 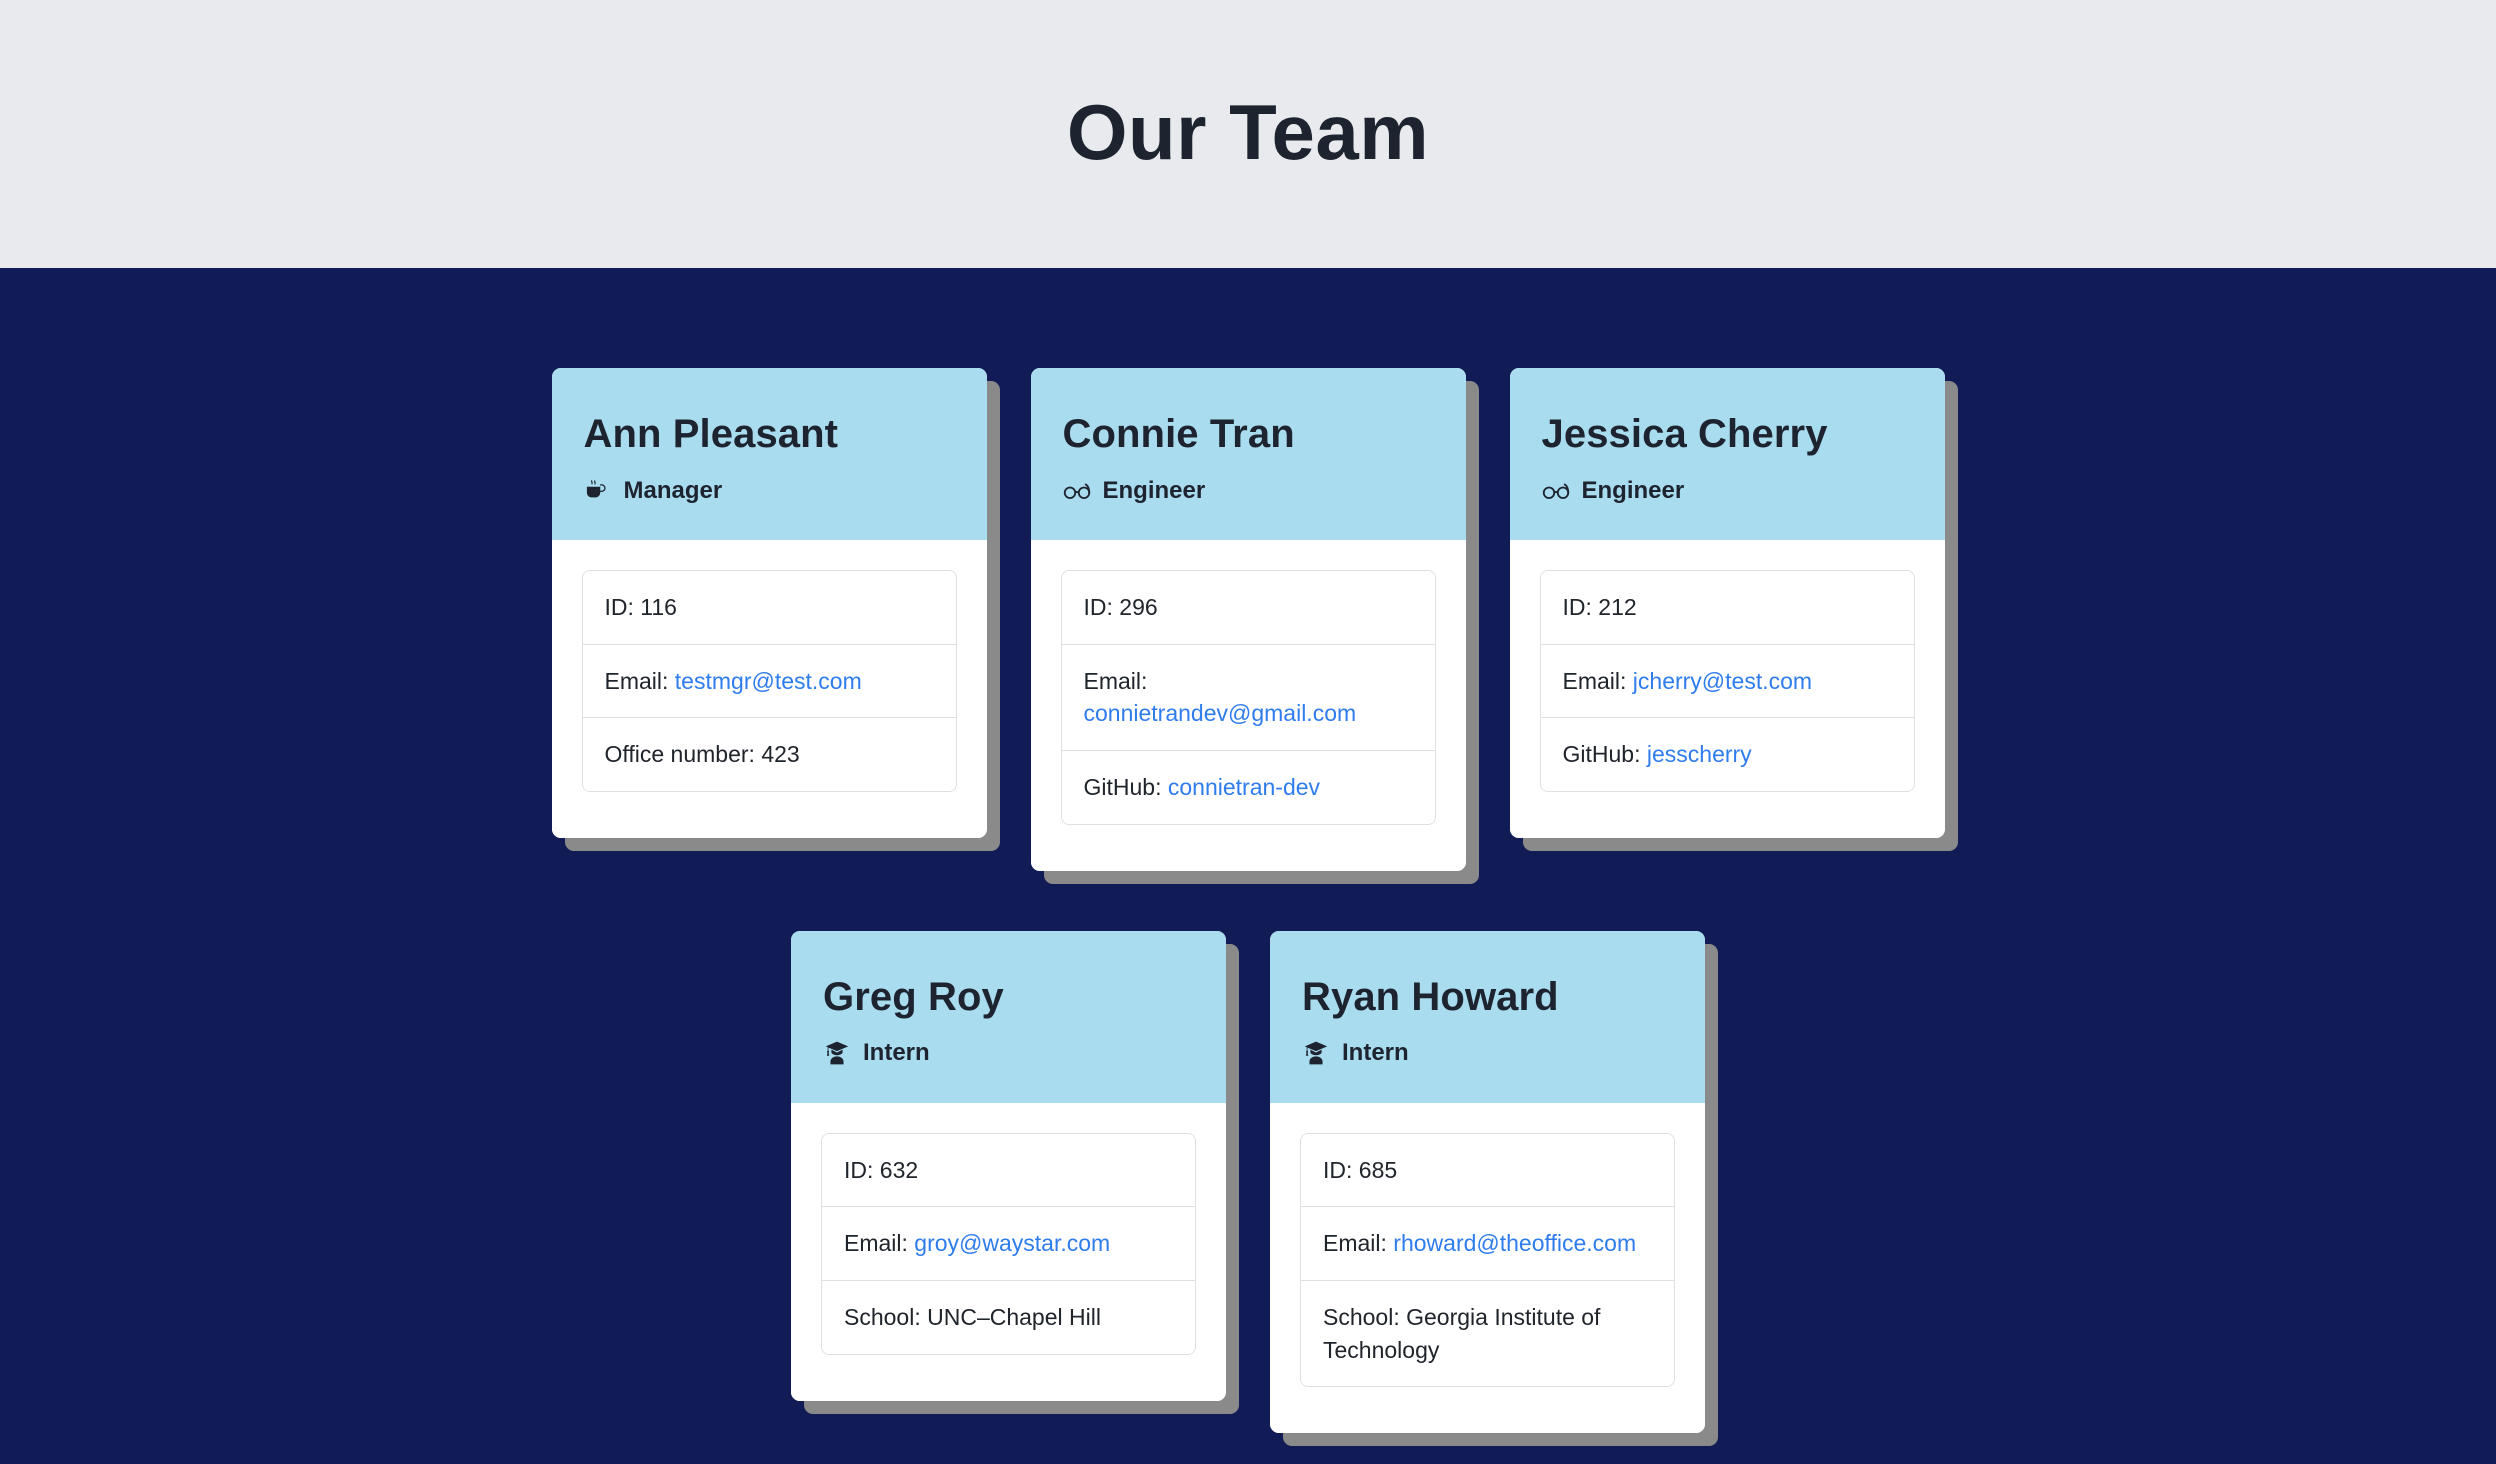 What do you see at coordinates (1008, 1170) in the screenshot?
I see `member-detail-item: ID: 632` at bounding box center [1008, 1170].